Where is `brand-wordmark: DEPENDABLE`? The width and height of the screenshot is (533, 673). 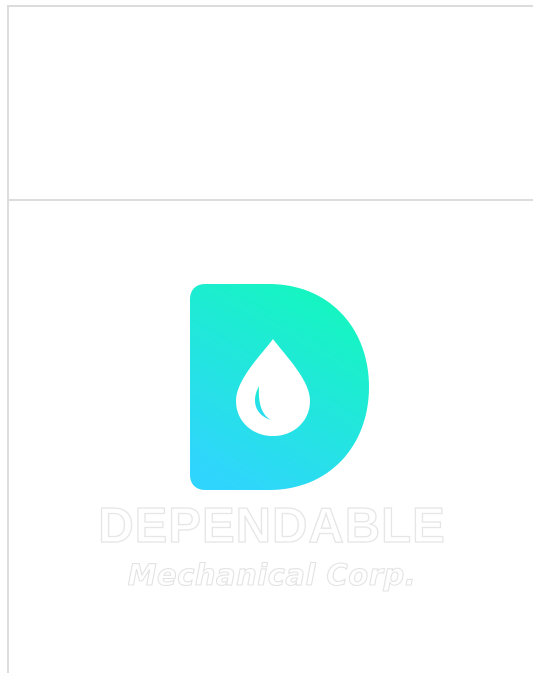
brand-wordmark: DEPENDABLE is located at coordinates (272, 526).